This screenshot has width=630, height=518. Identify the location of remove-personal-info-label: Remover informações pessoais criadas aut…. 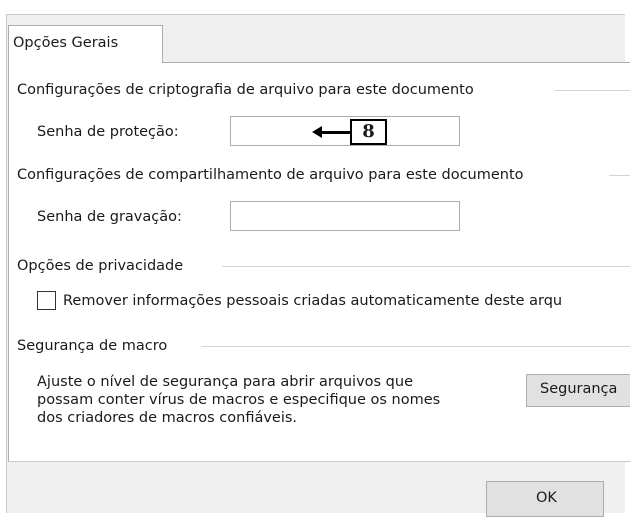
(312, 301).